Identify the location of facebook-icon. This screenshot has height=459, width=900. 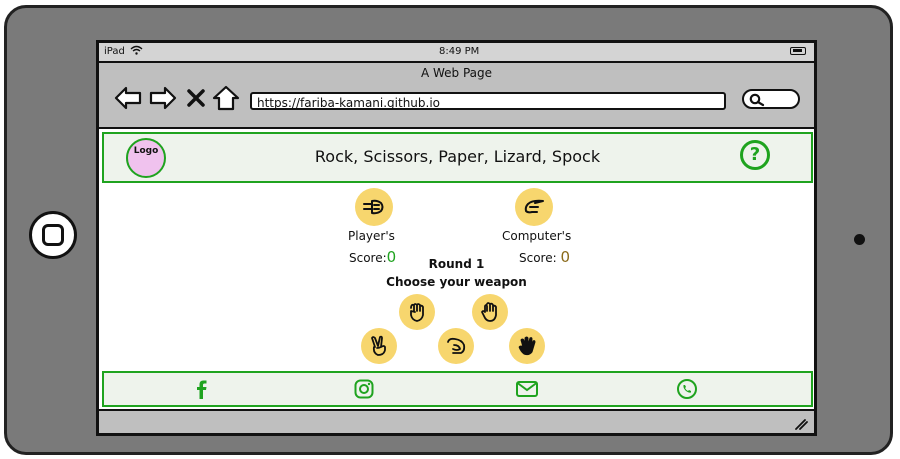
(201, 389).